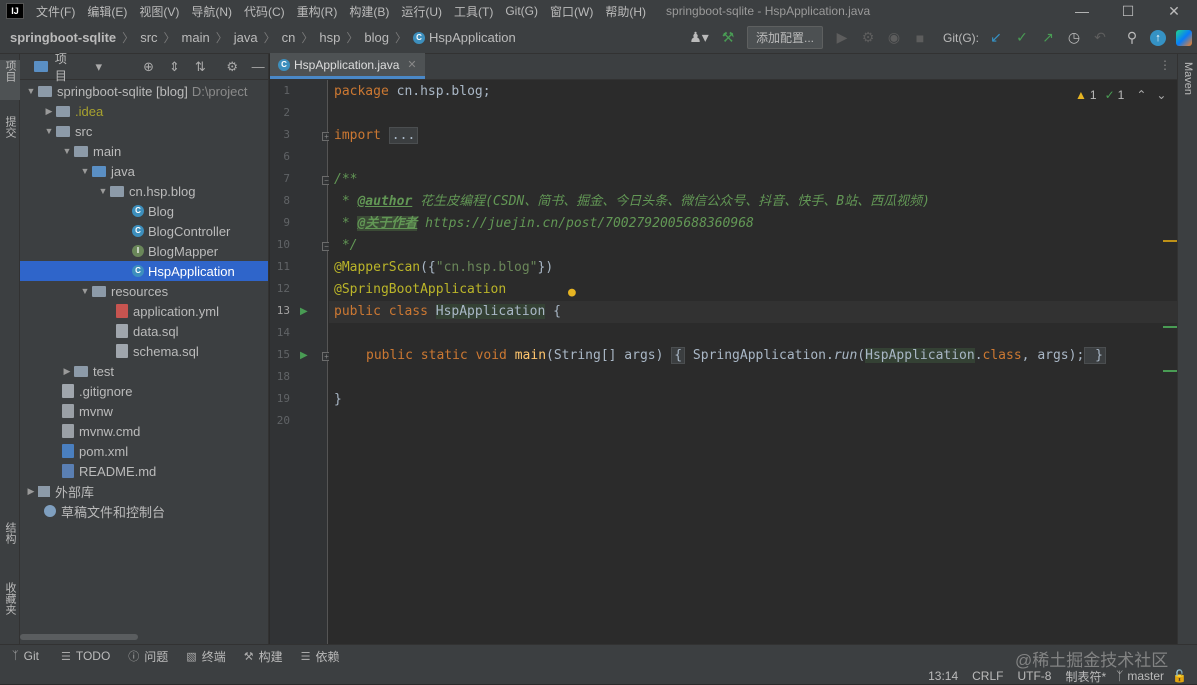 This screenshot has height=685, width=1197. Describe the element at coordinates (144, 111) in the screenshot. I see `tree-item-idea: ▶ .idea` at that location.